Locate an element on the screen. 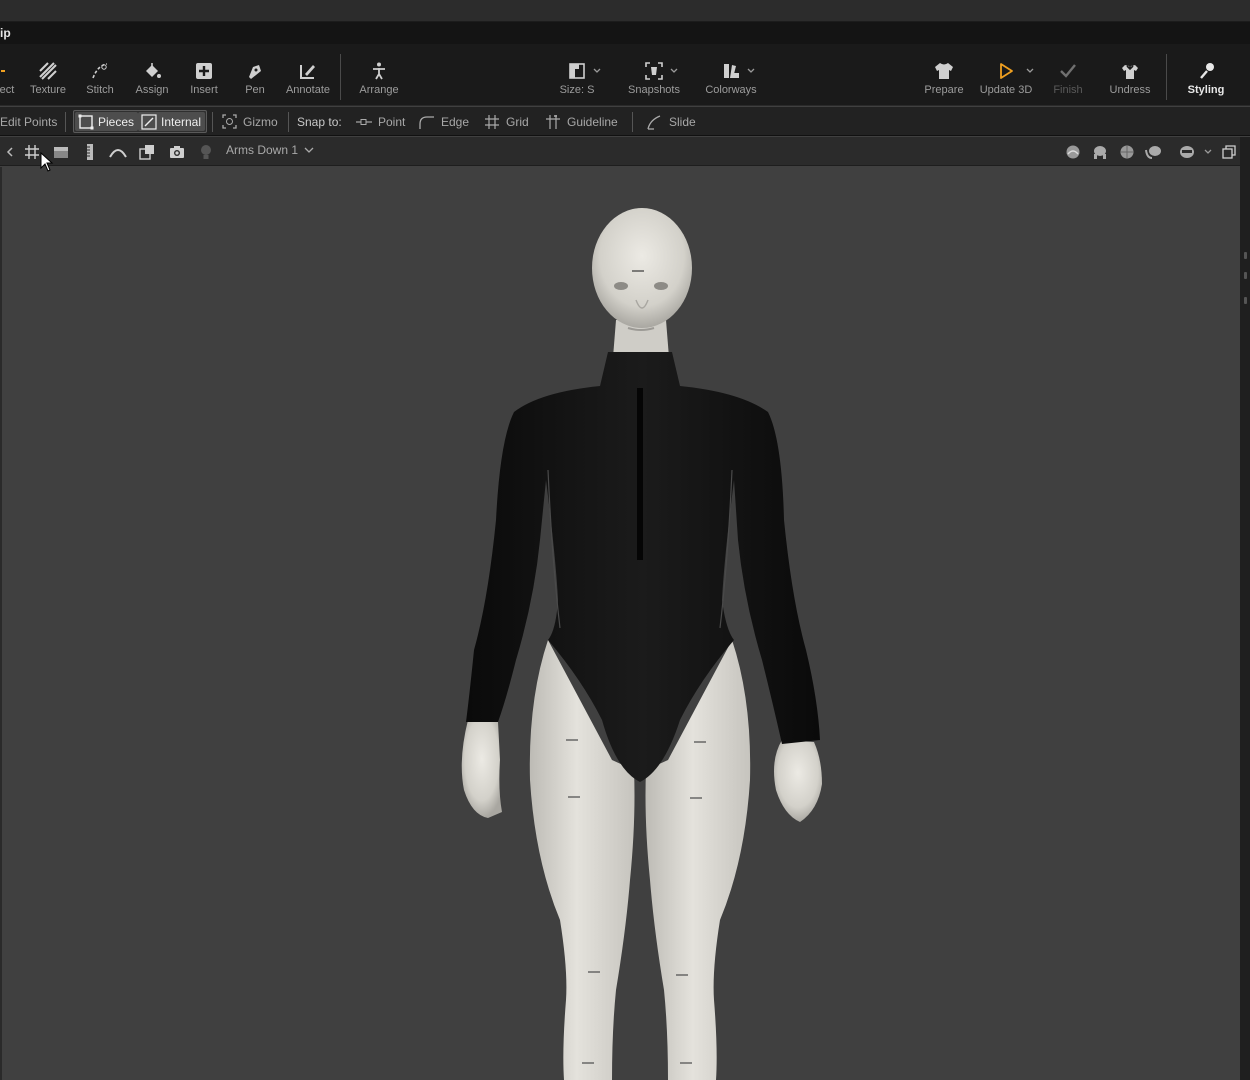 This screenshot has width=1250, height=1080. finish-tool: Finish is located at coordinates (1068, 75).